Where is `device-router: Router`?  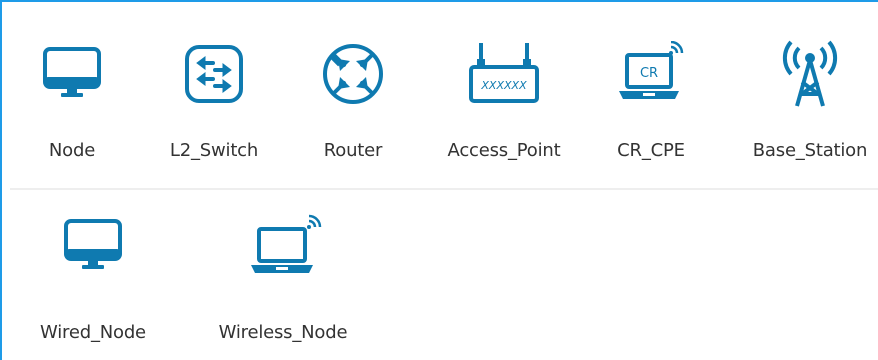 device-router: Router is located at coordinates (353, 99).